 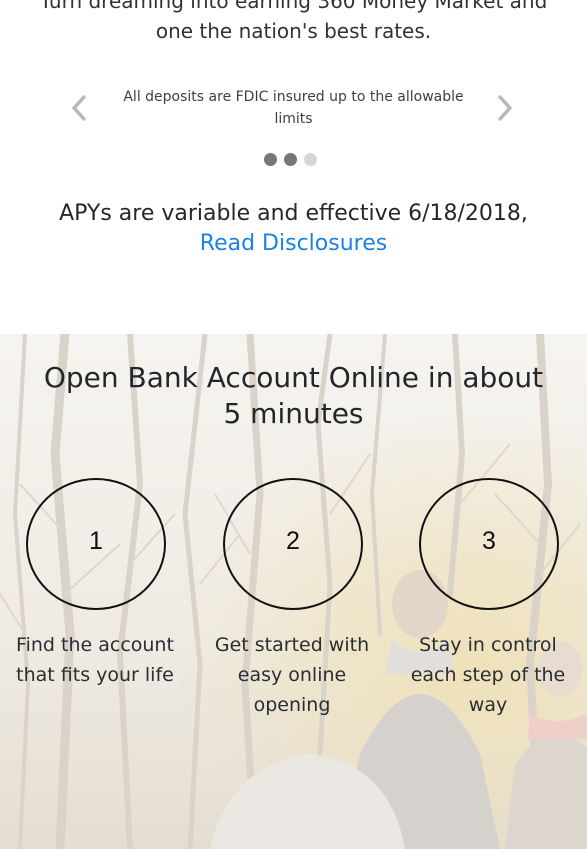 I want to click on step-3: 3 Stay in control each step of the way, so click(x=488, y=599).